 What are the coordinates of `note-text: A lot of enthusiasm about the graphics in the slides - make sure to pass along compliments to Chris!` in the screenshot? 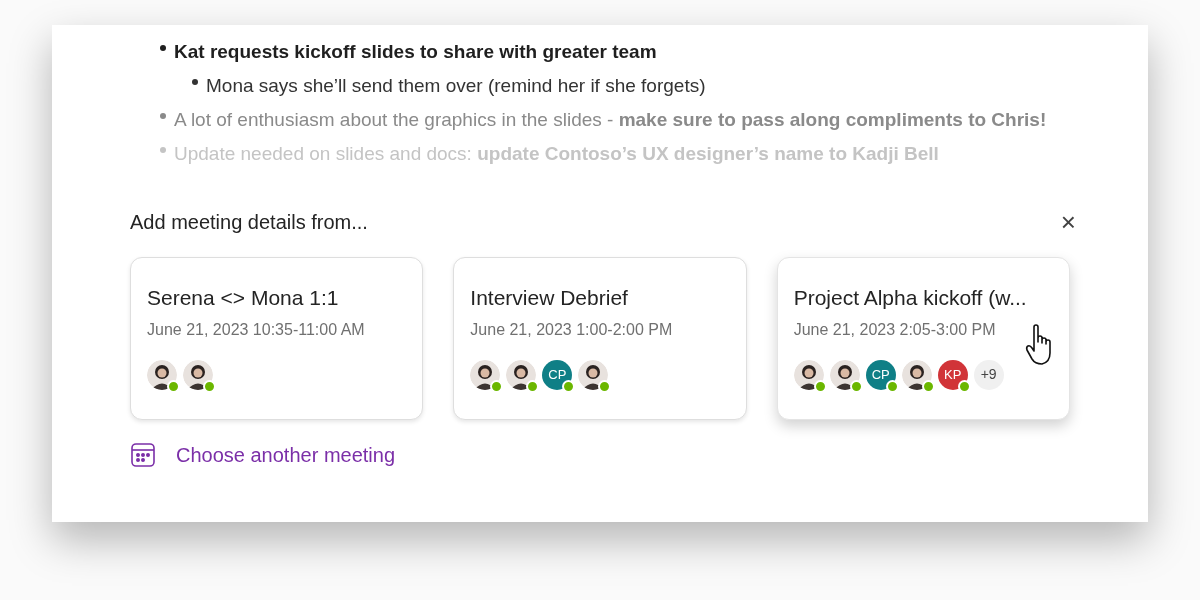 It's located at (610, 120).